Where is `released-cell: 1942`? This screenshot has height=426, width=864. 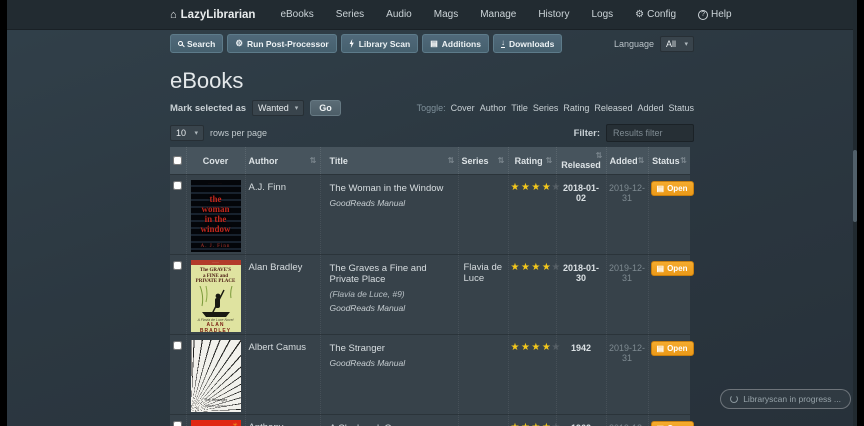
released-cell: 1942 is located at coordinates (580, 374).